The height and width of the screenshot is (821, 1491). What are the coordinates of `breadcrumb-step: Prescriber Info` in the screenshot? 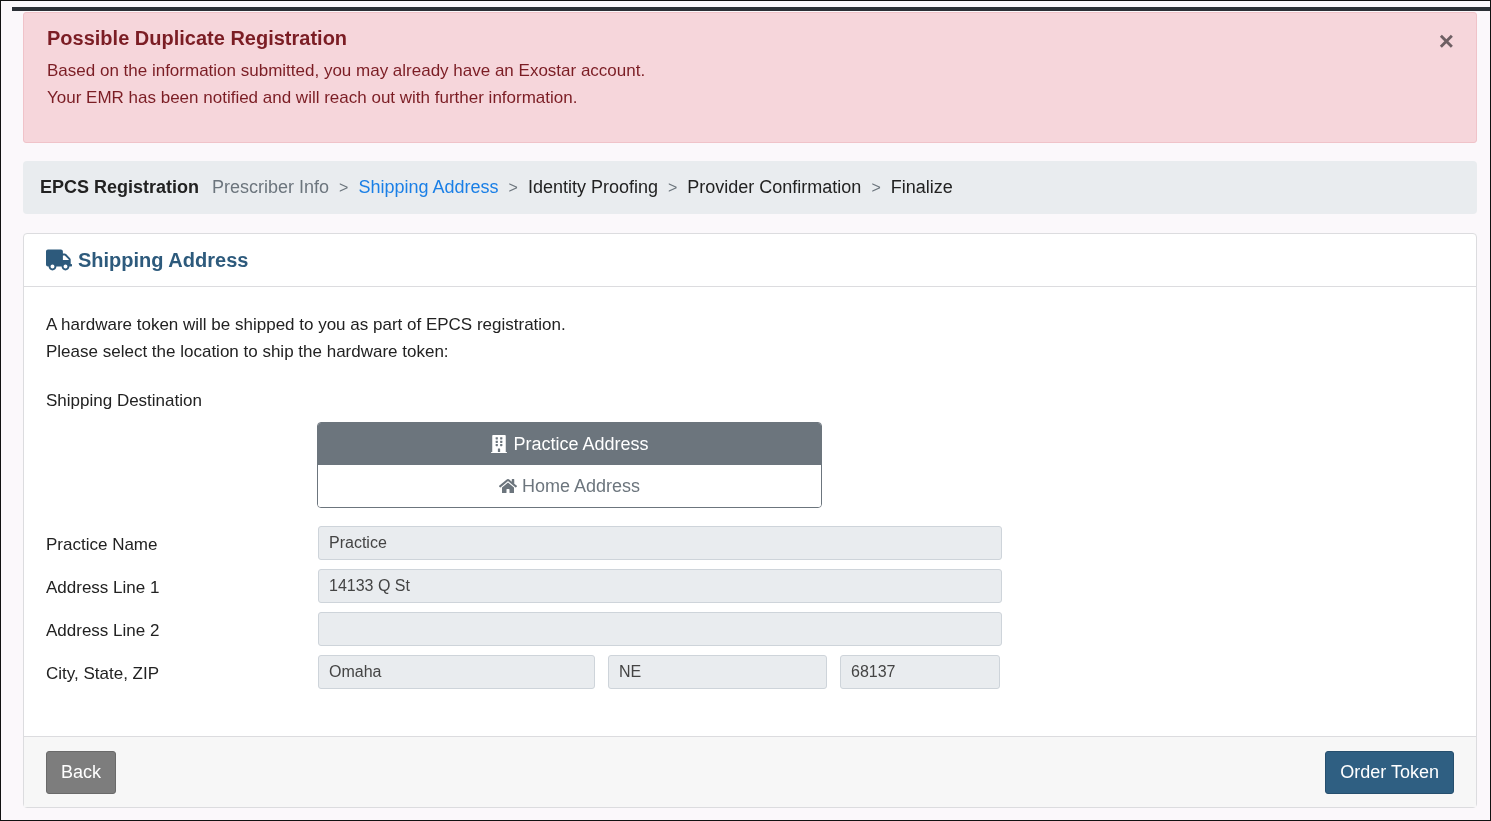 It's located at (271, 187).